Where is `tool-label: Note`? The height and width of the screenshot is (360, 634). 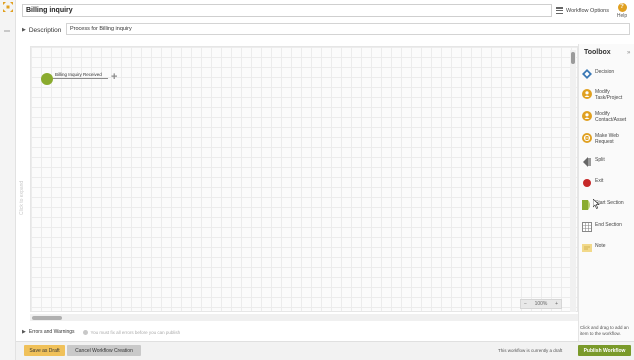 tool-label: Note is located at coordinates (600, 246).